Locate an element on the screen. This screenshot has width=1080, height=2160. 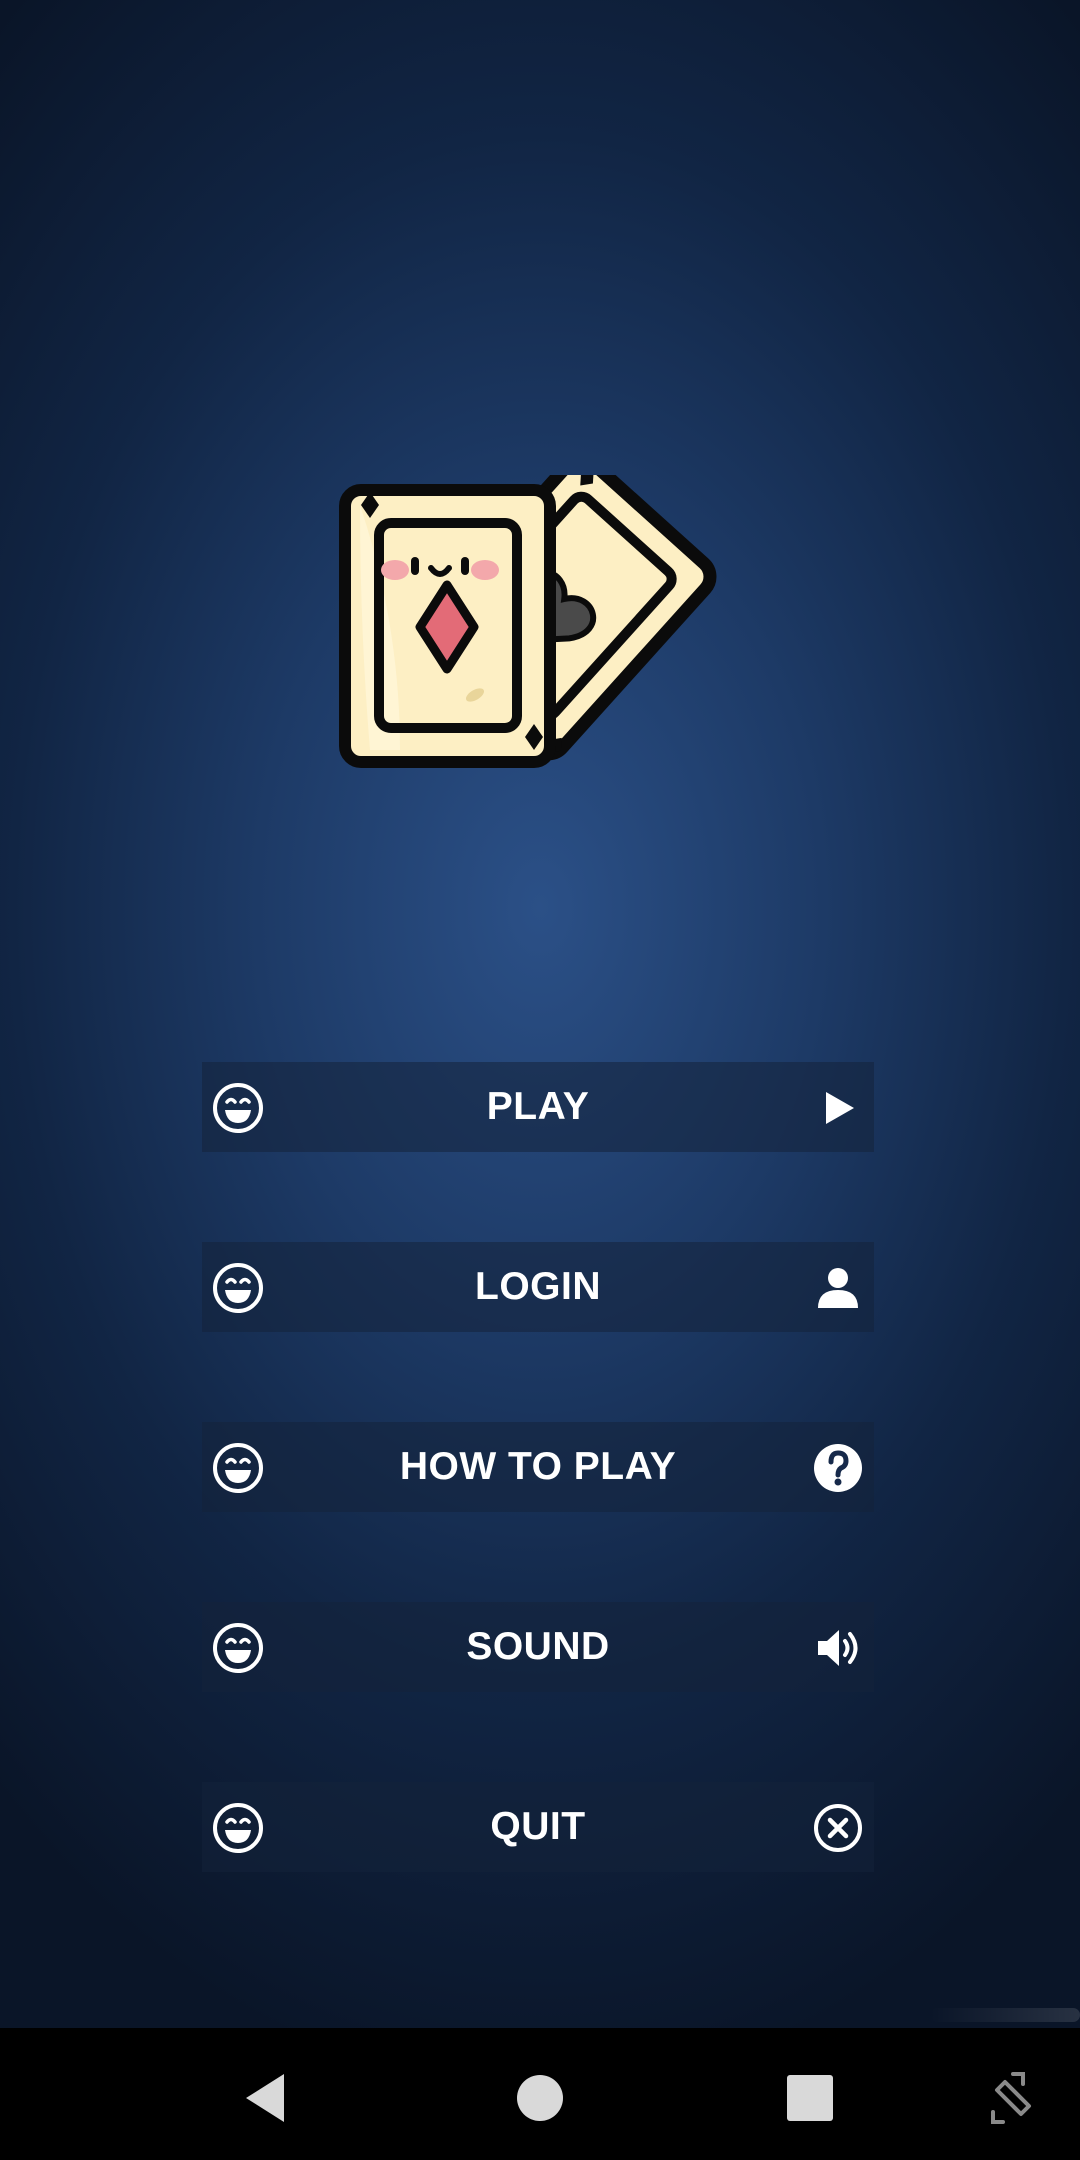
login-button: LOGIN is located at coordinates (538, 1287).